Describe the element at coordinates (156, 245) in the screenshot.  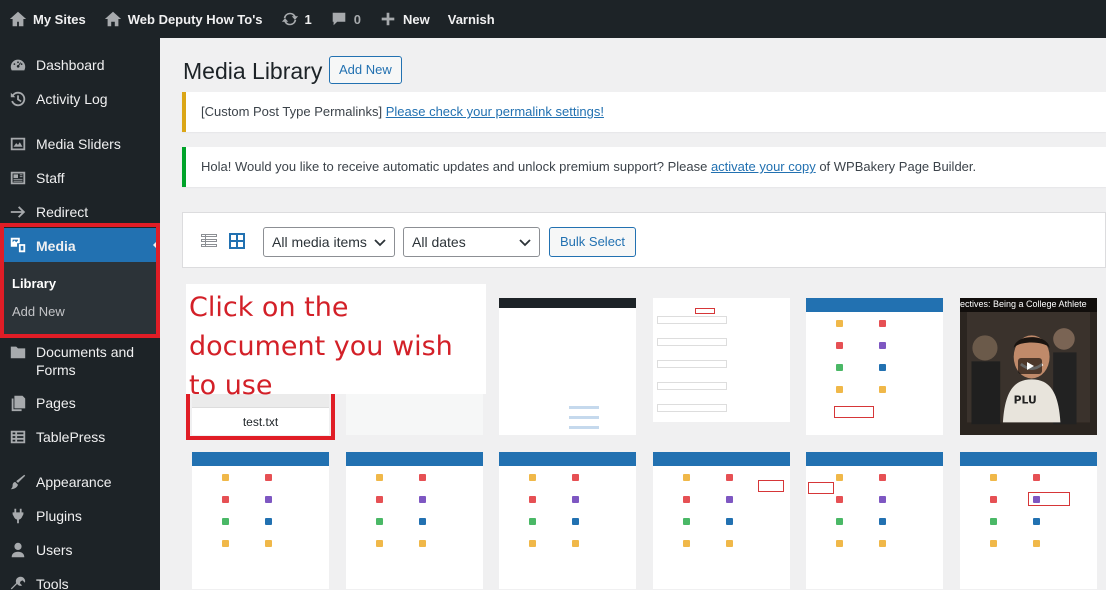
I see `current-menu-arrow` at that location.